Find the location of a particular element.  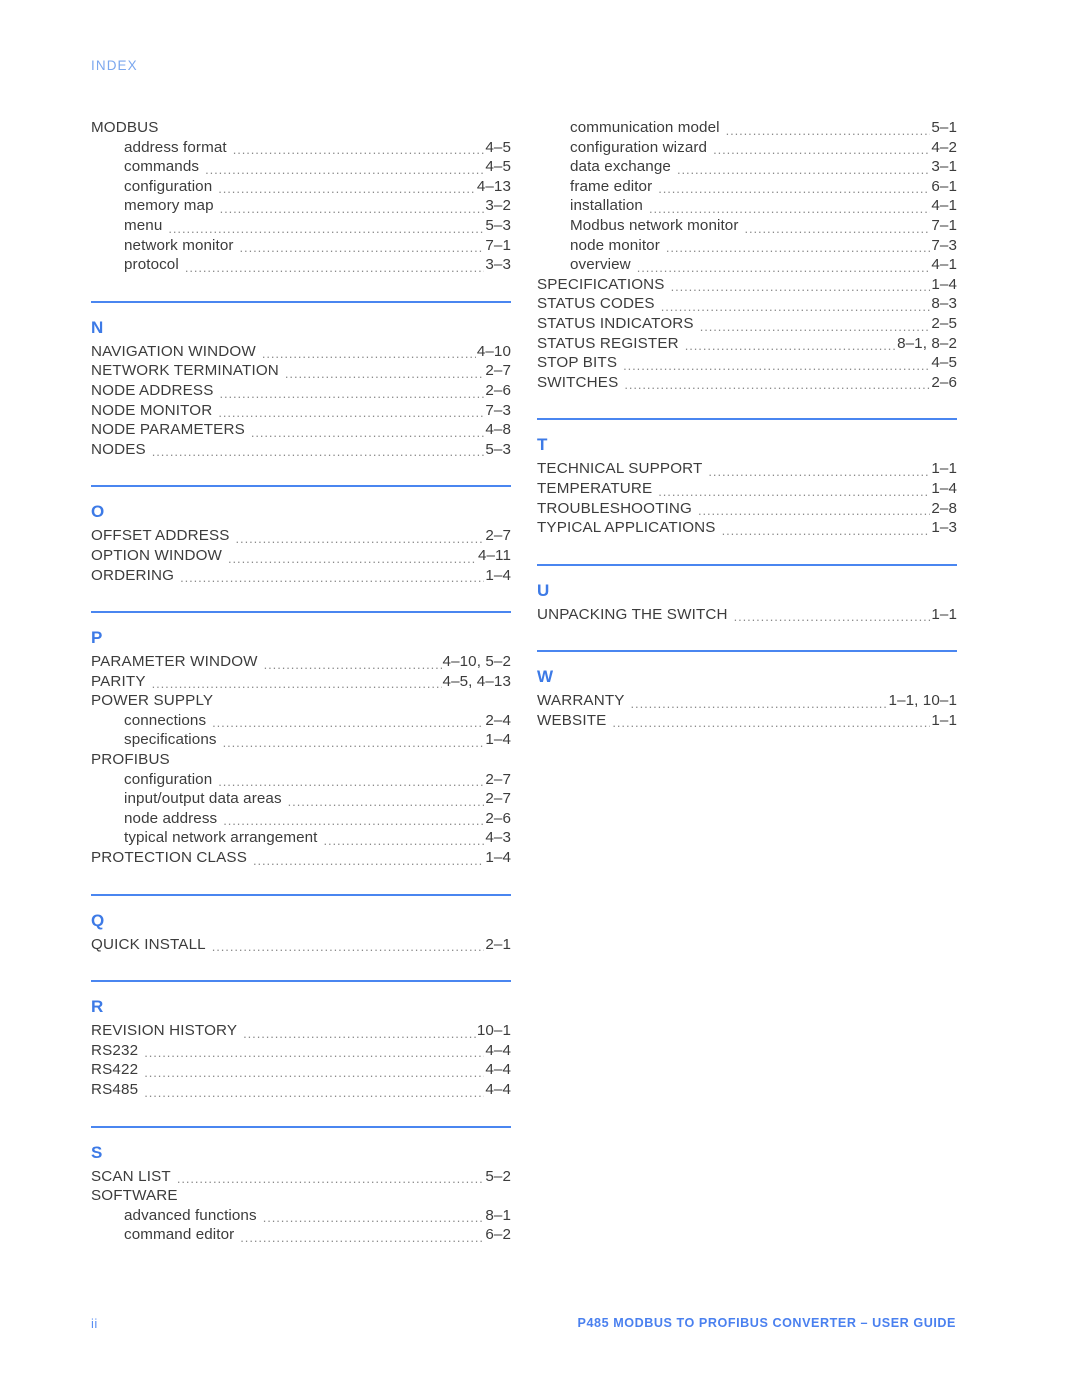

index-entry: STATUS INDICATORS 2–5 is located at coordinates (747, 324).